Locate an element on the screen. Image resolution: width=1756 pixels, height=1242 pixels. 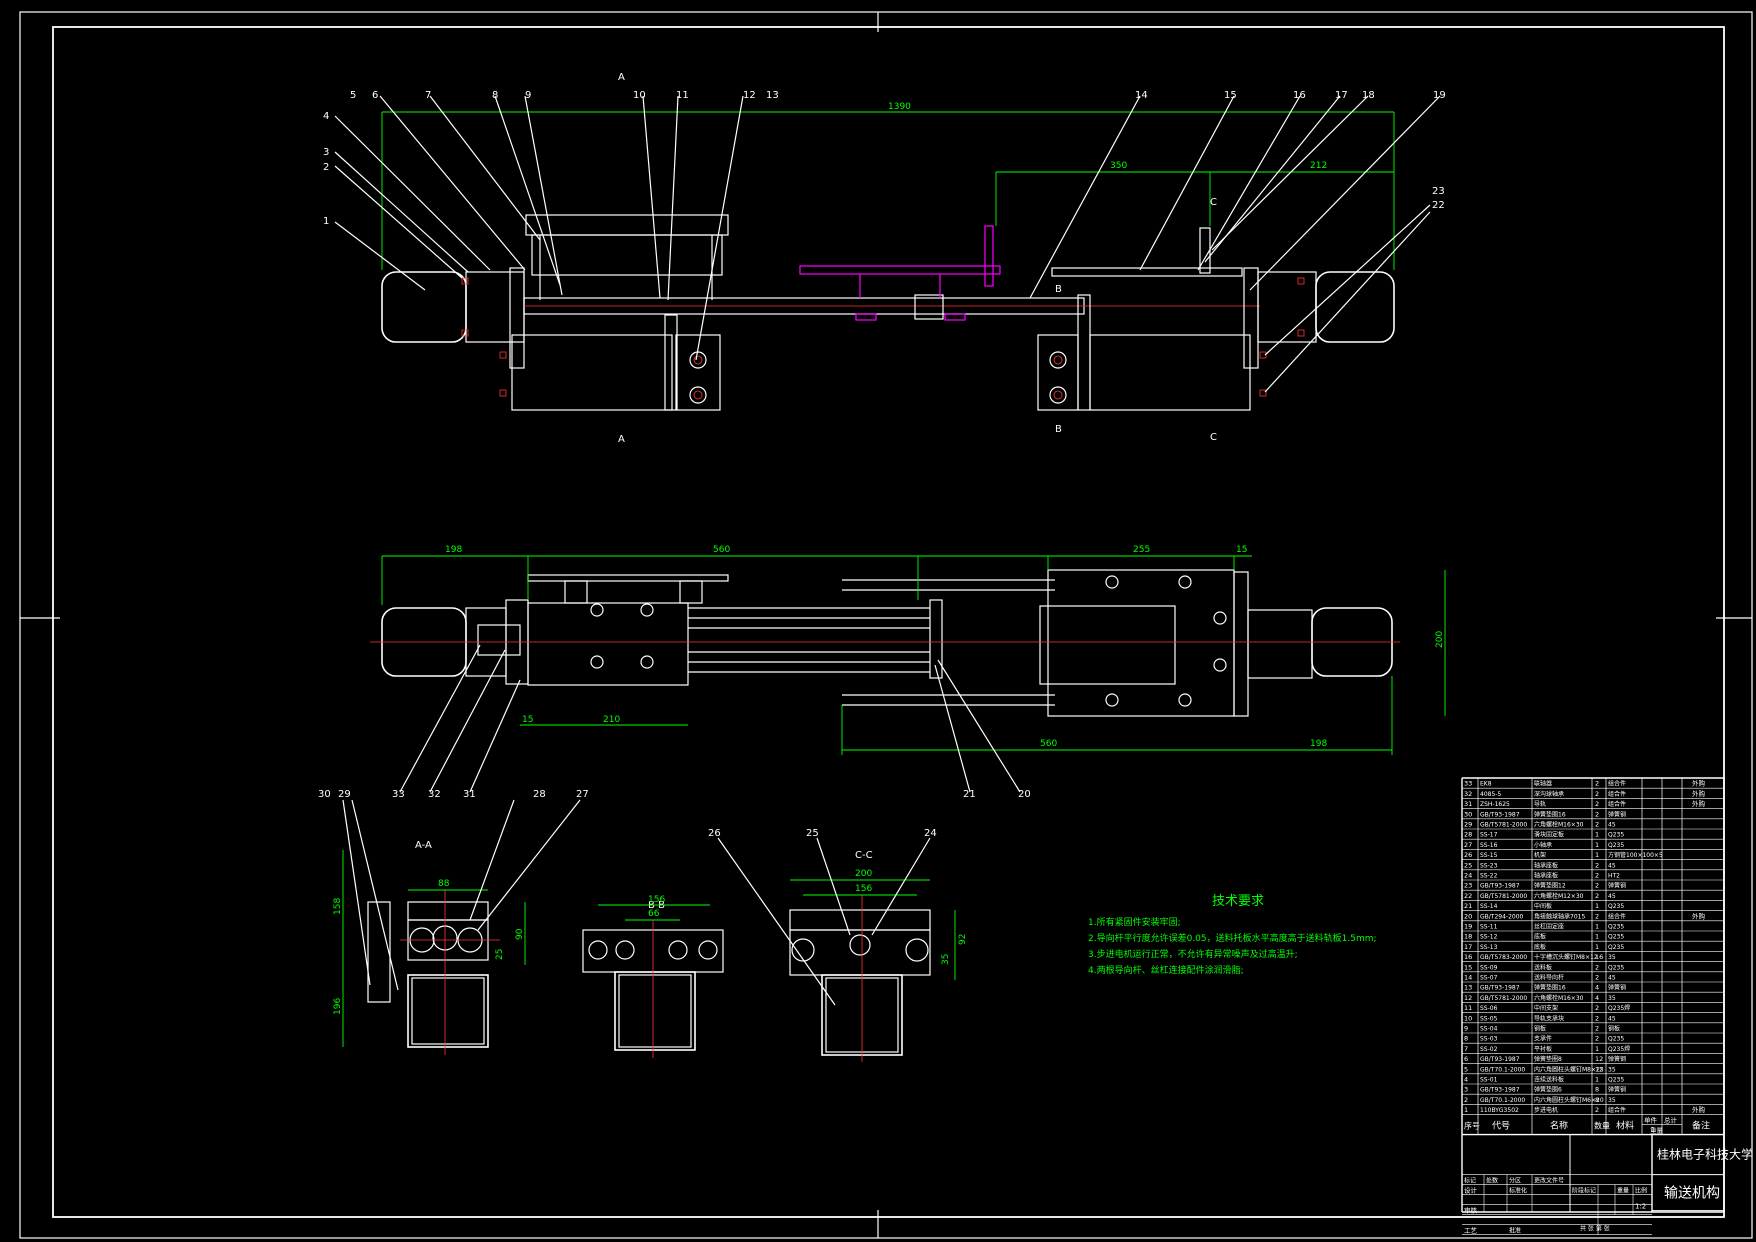
tb-process: 工艺 is located at coordinates (1471, 1231).